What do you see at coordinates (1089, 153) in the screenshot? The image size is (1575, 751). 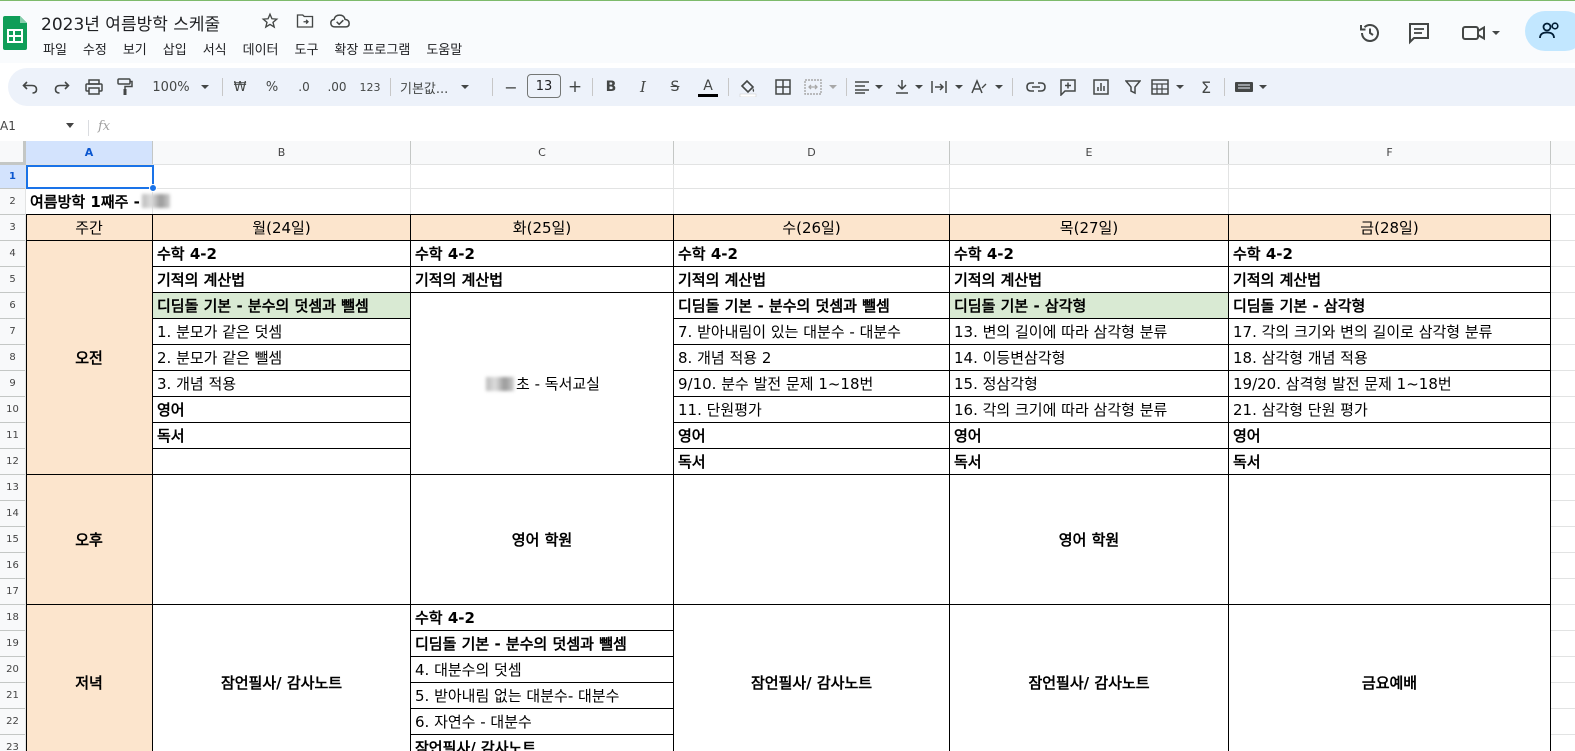 I see `column-header-e: E` at bounding box center [1089, 153].